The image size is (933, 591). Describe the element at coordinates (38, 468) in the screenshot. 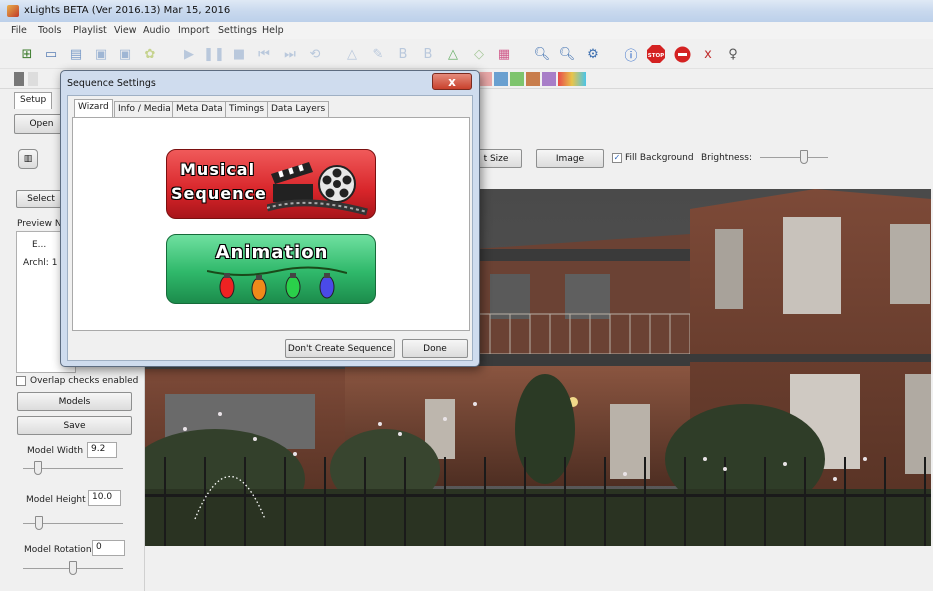

I see `model-width-slider` at that location.